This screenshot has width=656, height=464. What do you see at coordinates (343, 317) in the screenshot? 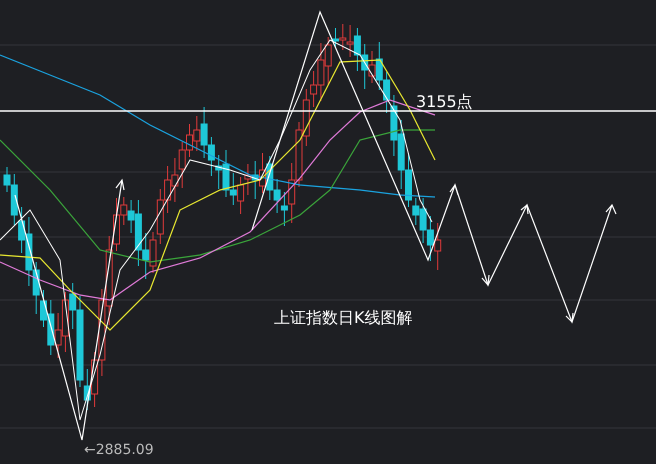
I see `chart-title: 上证指数日K线图解` at bounding box center [343, 317].